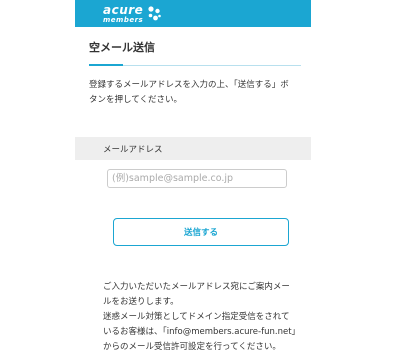  I want to click on title-underline-rest, so click(212, 65).